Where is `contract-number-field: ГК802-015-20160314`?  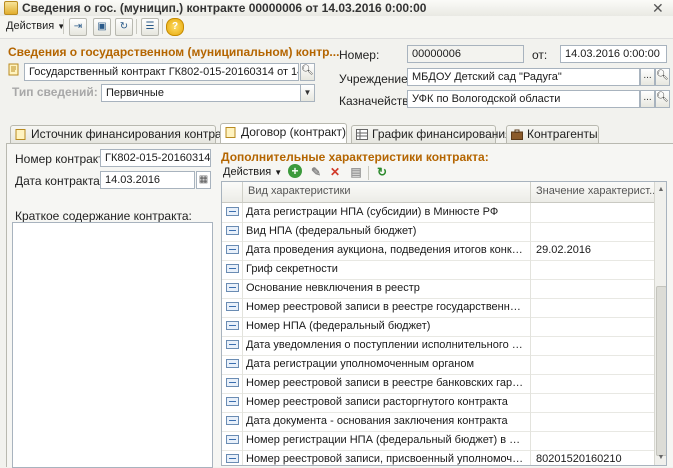 contract-number-field: ГК802-015-20160314 is located at coordinates (155, 158).